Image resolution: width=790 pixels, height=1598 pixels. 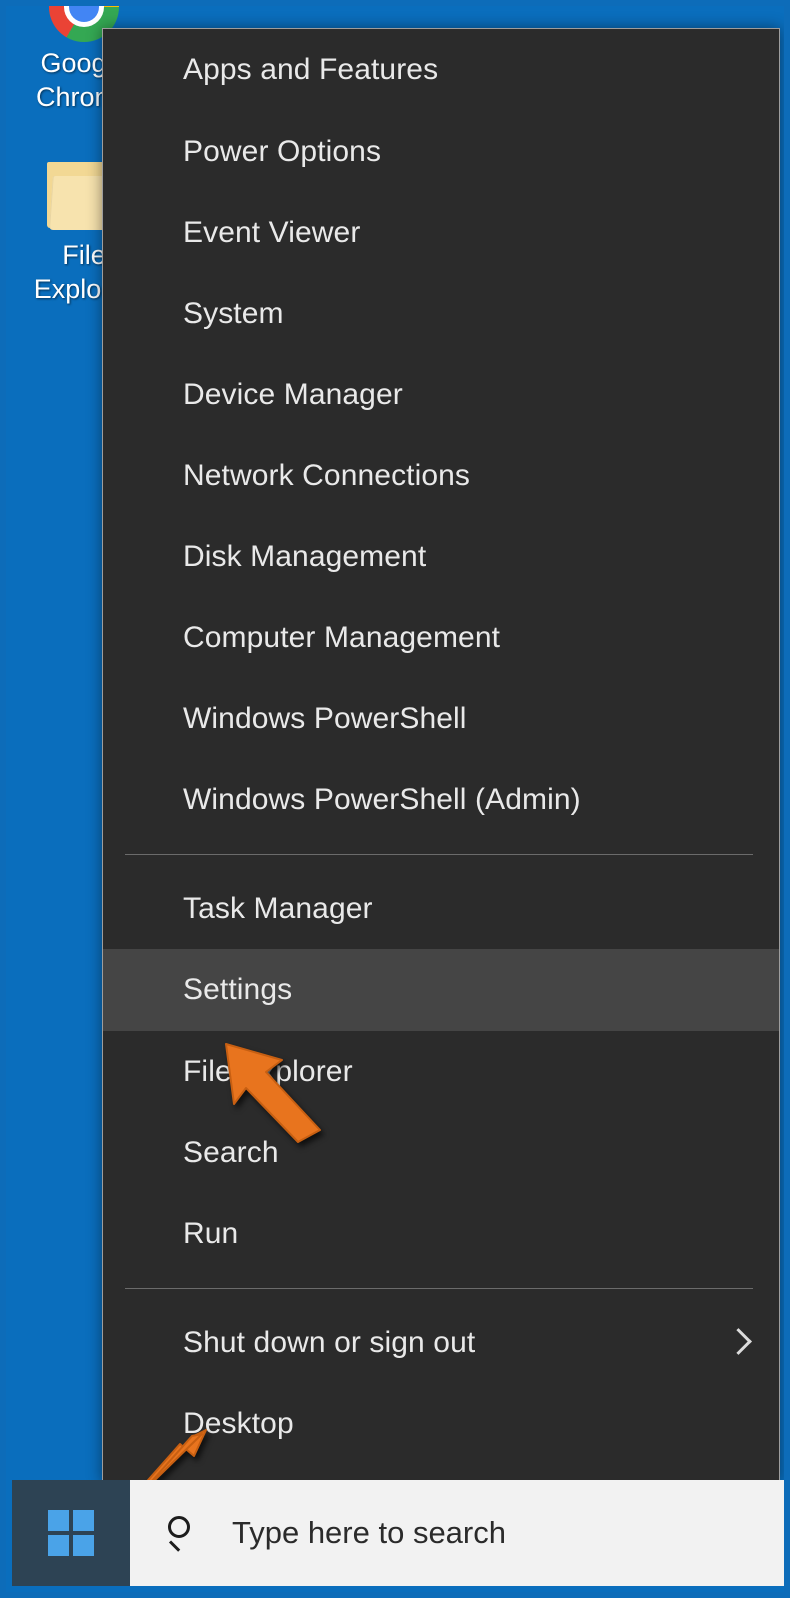 What do you see at coordinates (311, 69) in the screenshot?
I see `menu-item-label: Apps and Features` at bounding box center [311, 69].